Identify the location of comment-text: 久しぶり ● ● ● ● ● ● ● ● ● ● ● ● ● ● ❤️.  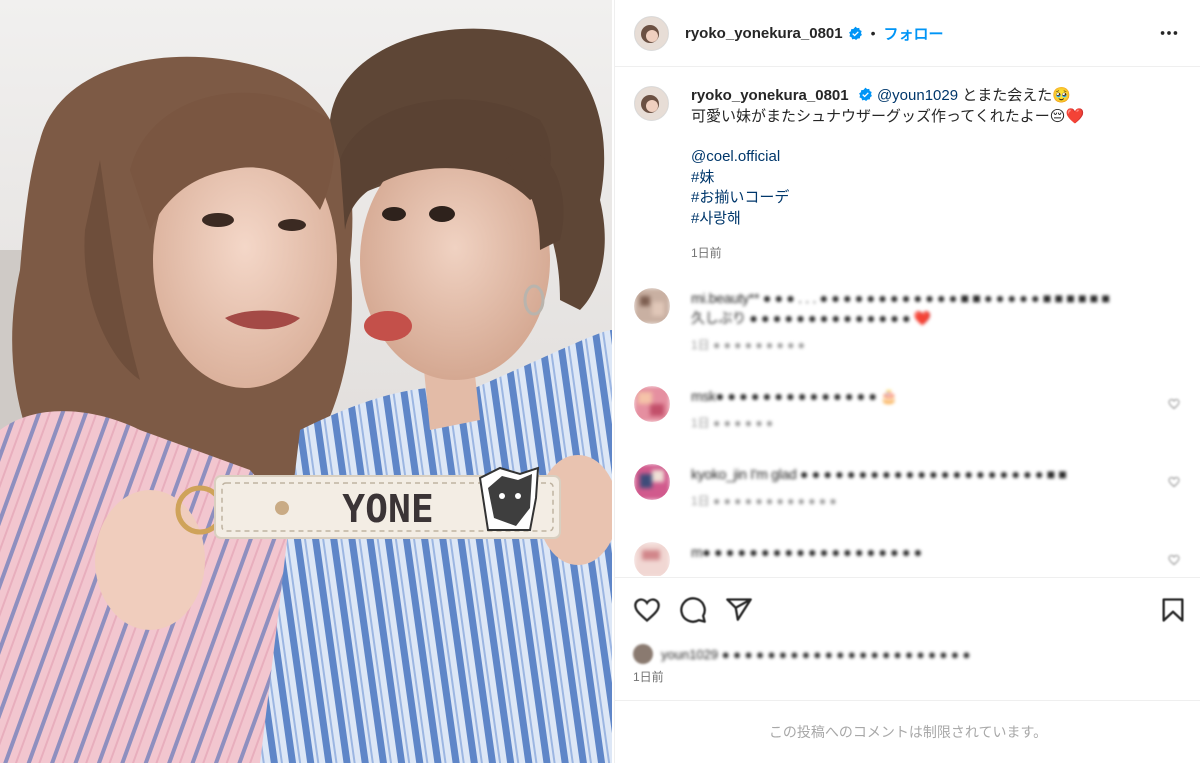
(811, 318).